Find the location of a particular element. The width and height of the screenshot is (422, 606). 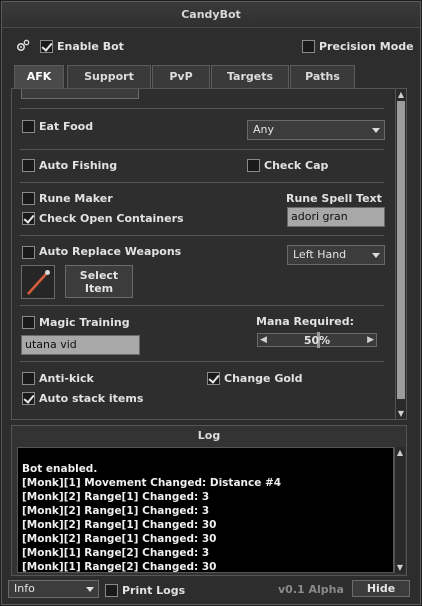

print-logs-label: Print Logs is located at coordinates (154, 590).